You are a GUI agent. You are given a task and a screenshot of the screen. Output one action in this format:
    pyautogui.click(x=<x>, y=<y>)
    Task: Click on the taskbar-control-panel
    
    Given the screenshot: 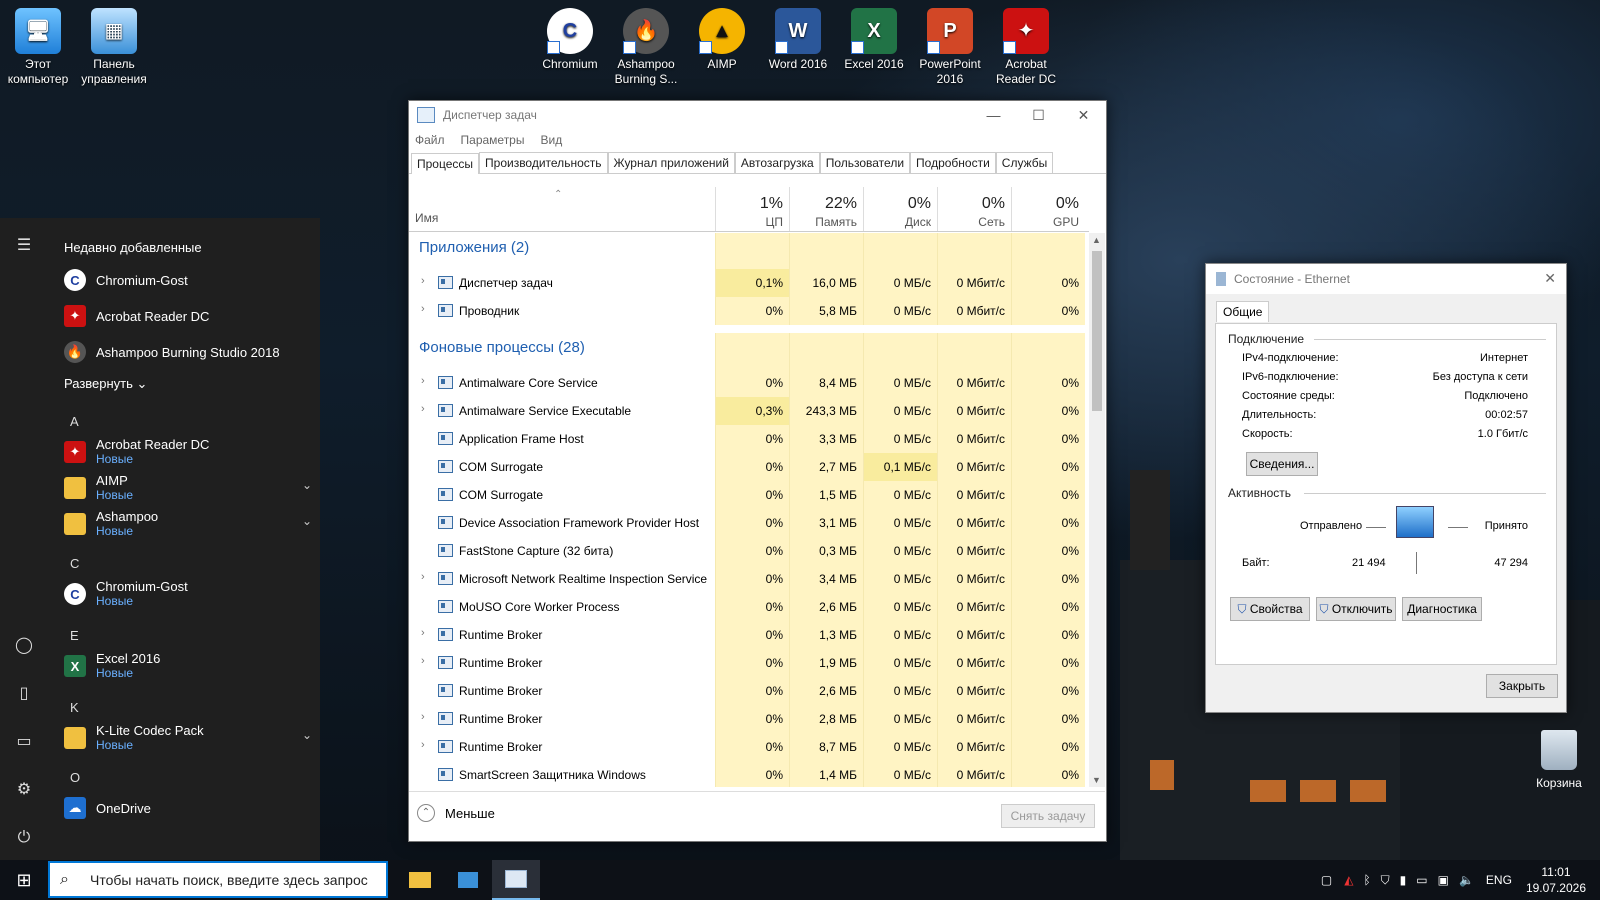 What is the action you would take?
    pyautogui.click(x=468, y=880)
    